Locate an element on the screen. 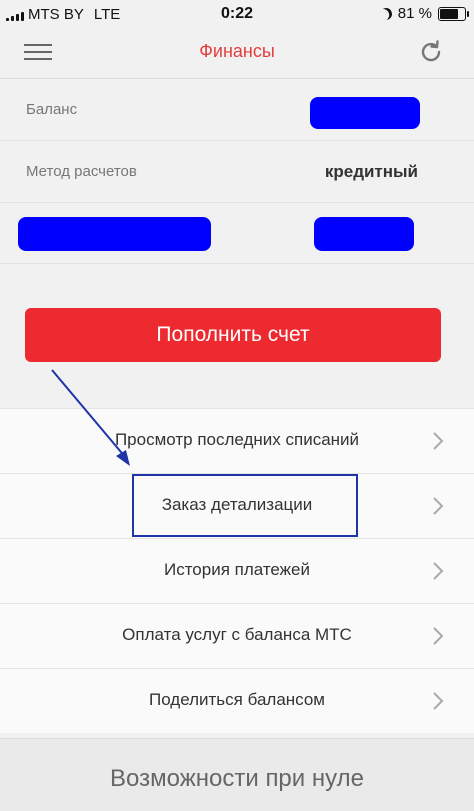 The height and width of the screenshot is (811, 474). menu-item-pay-from-balance: Оплата услуг с баланса МТС is located at coordinates (237, 635).